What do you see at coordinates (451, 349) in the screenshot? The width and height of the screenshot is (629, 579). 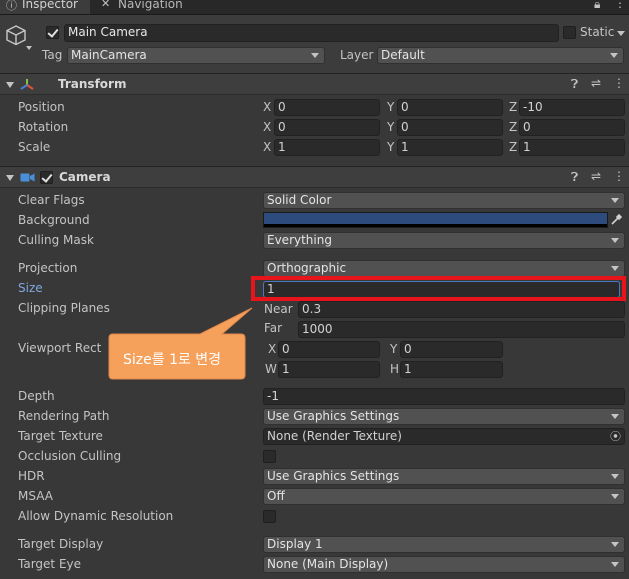 I see `viewport-y-field: 0` at bounding box center [451, 349].